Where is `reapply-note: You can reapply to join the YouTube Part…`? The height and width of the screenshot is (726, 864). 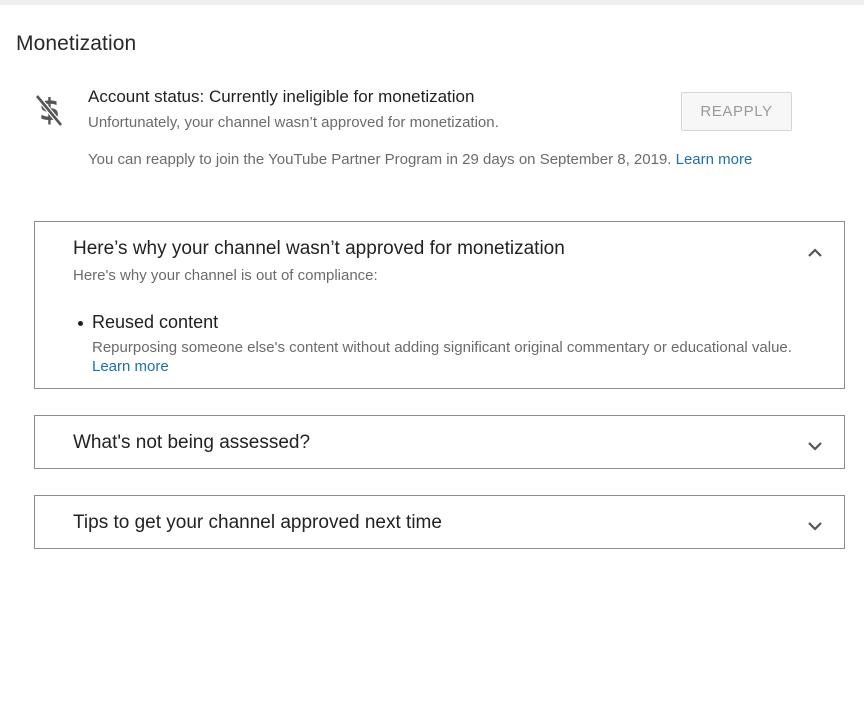 reapply-note: You can reapply to join the YouTube Part… is located at coordinates (420, 159).